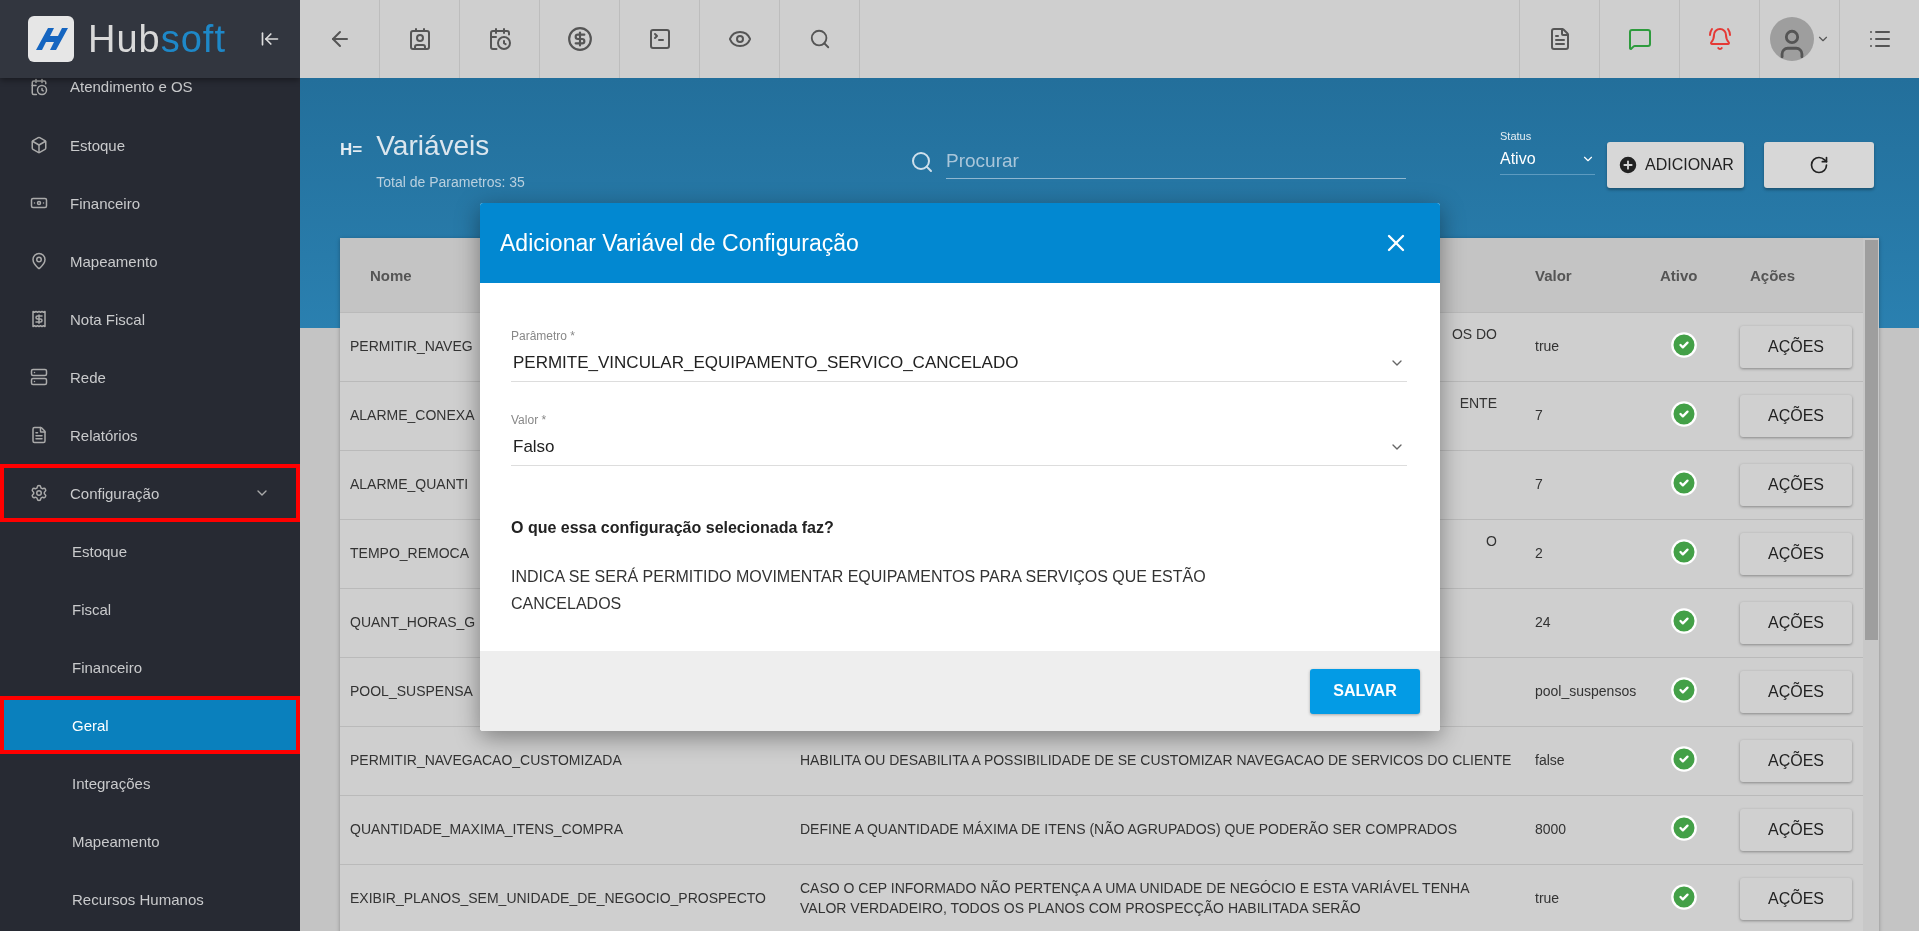 The height and width of the screenshot is (931, 1919). Describe the element at coordinates (39, 145) in the screenshot. I see `box-icon` at that location.